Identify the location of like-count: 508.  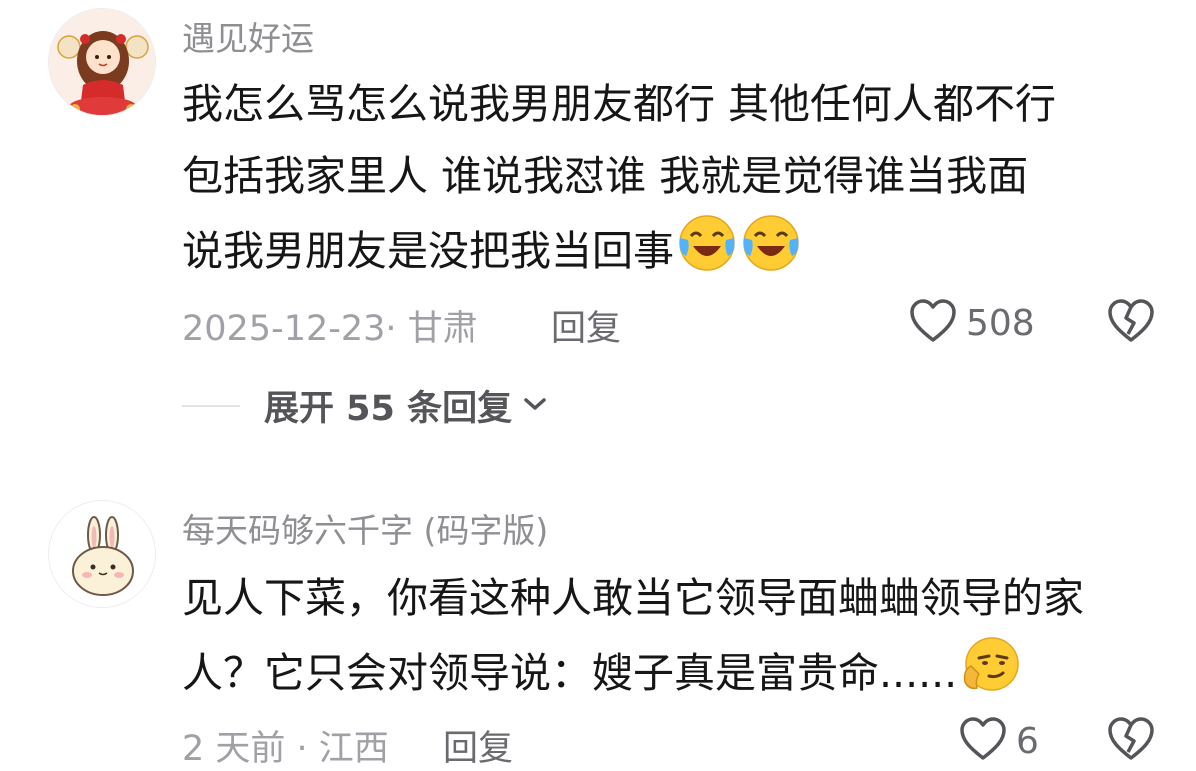
(1000, 323).